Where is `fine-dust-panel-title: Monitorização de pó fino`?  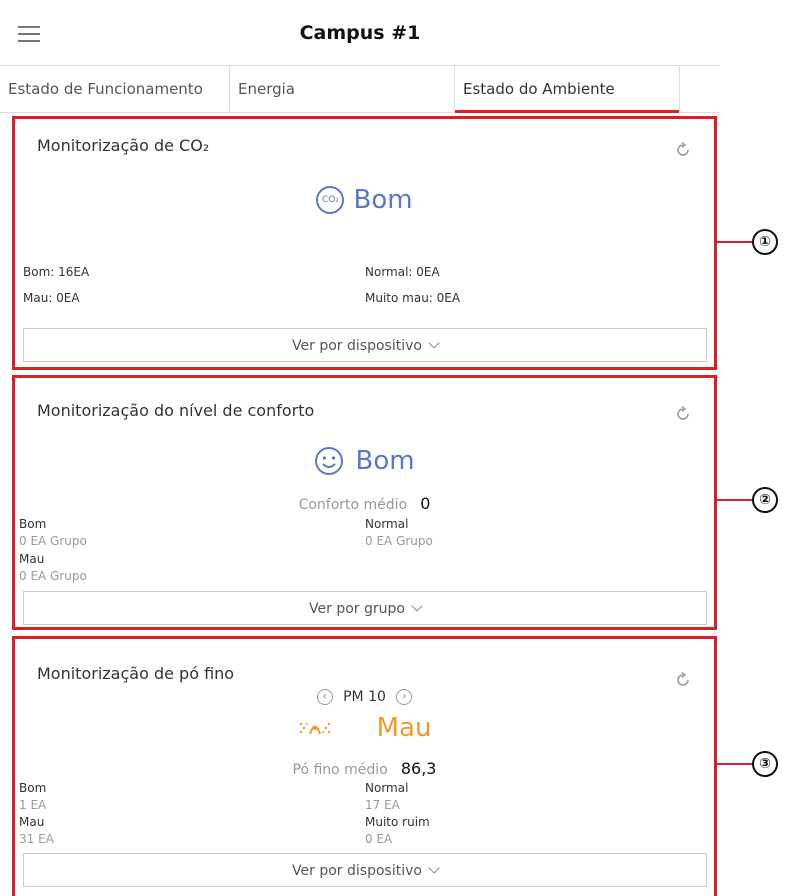
fine-dust-panel-title: Monitorização de pó fino is located at coordinates (136, 673).